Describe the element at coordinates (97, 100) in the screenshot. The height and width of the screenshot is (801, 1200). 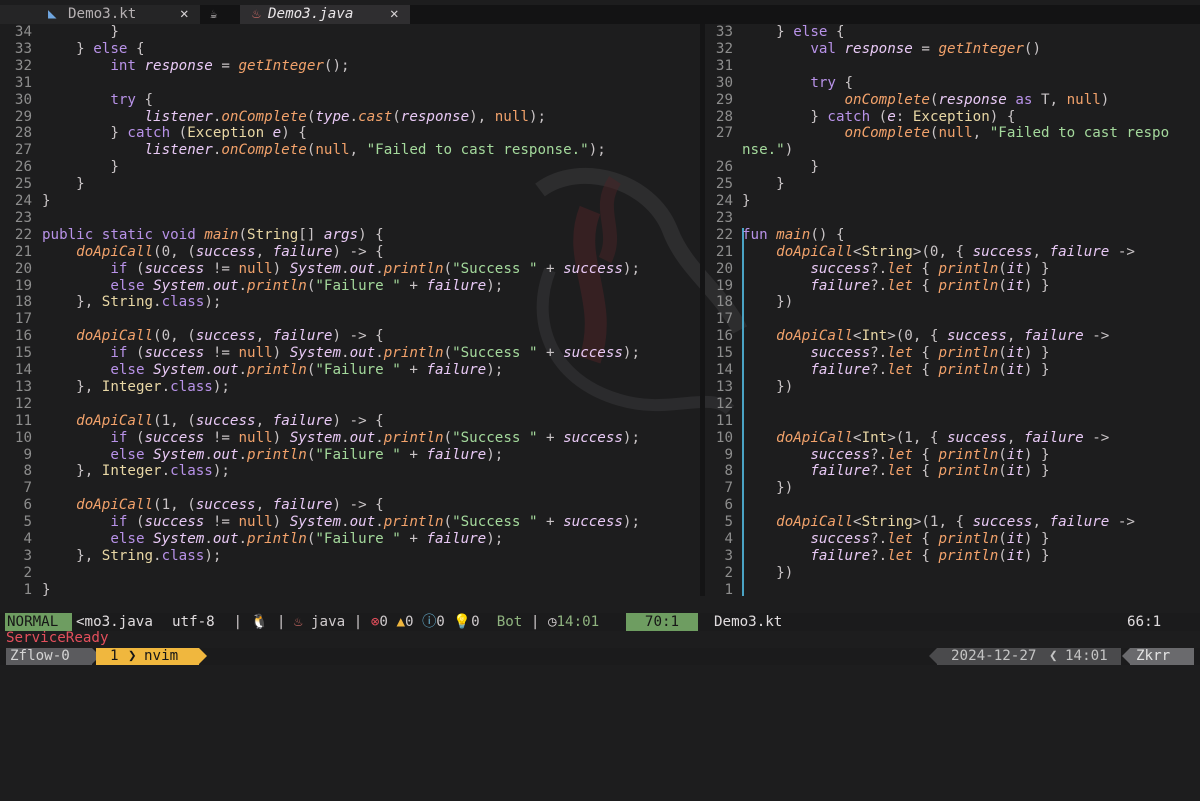
I see `code-text: try {` at that location.